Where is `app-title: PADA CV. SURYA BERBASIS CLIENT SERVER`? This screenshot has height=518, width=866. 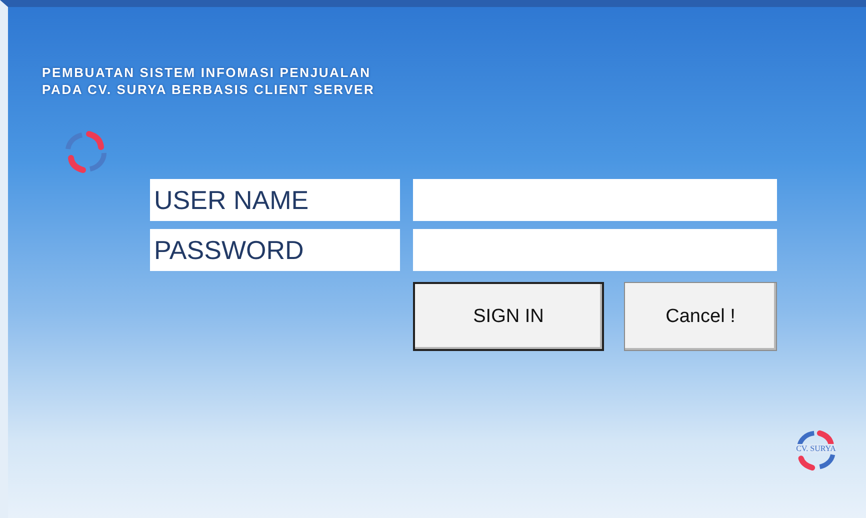
app-title: PADA CV. SURYA BERBASIS CLIENT SERVER is located at coordinates (208, 89).